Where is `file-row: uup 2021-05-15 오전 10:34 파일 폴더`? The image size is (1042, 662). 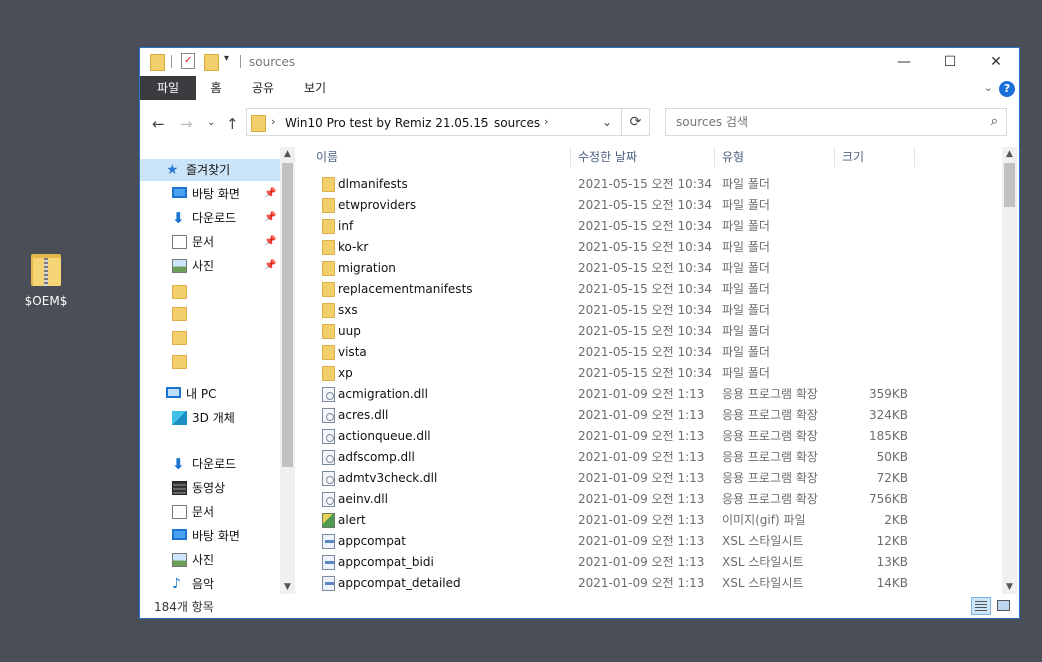
file-row: uup 2021-05-15 오전 10:34 파일 폴더 is located at coordinates (646, 331).